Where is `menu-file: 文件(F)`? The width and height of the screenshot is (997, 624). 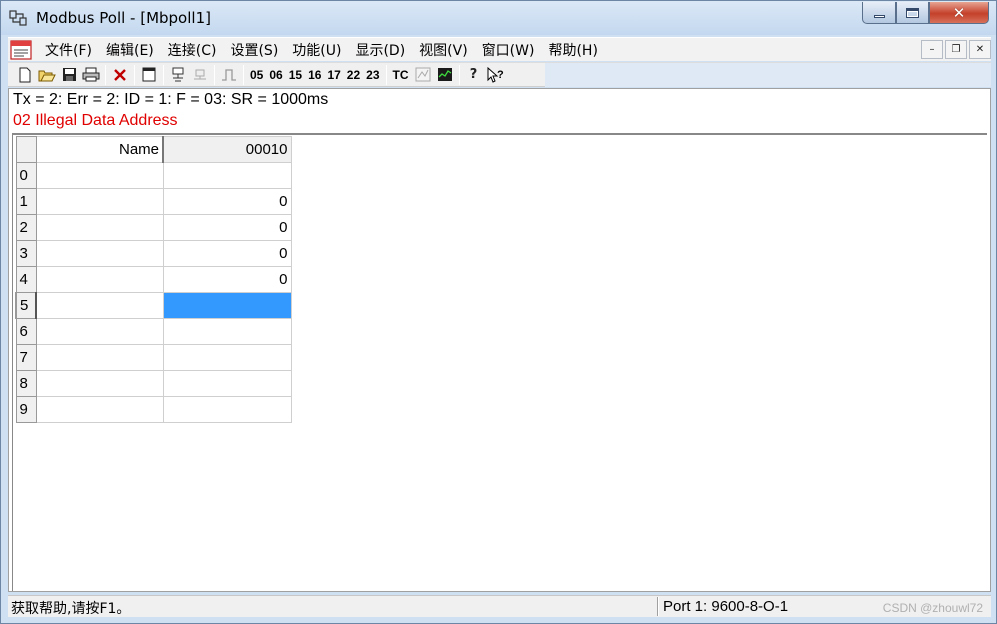 menu-file: 文件(F) is located at coordinates (68, 50).